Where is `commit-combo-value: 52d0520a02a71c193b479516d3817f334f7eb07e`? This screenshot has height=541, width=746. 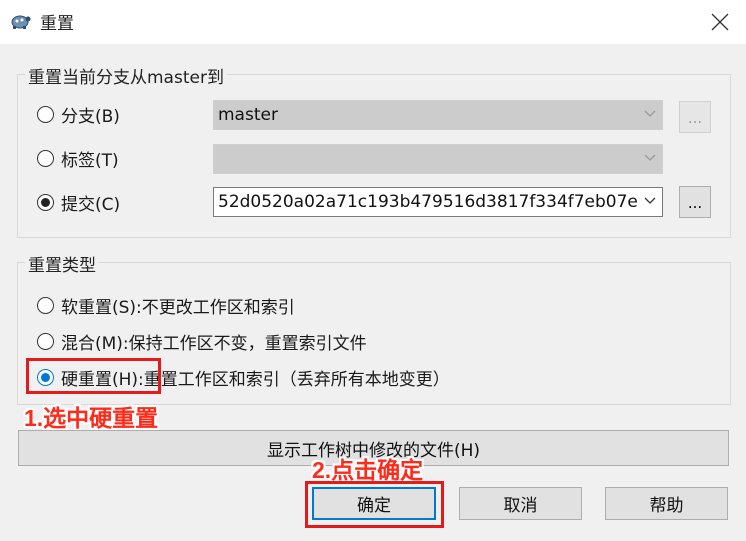
commit-combo-value: 52d0520a02a71c193b479516d3817f334f7eb07e is located at coordinates (428, 202).